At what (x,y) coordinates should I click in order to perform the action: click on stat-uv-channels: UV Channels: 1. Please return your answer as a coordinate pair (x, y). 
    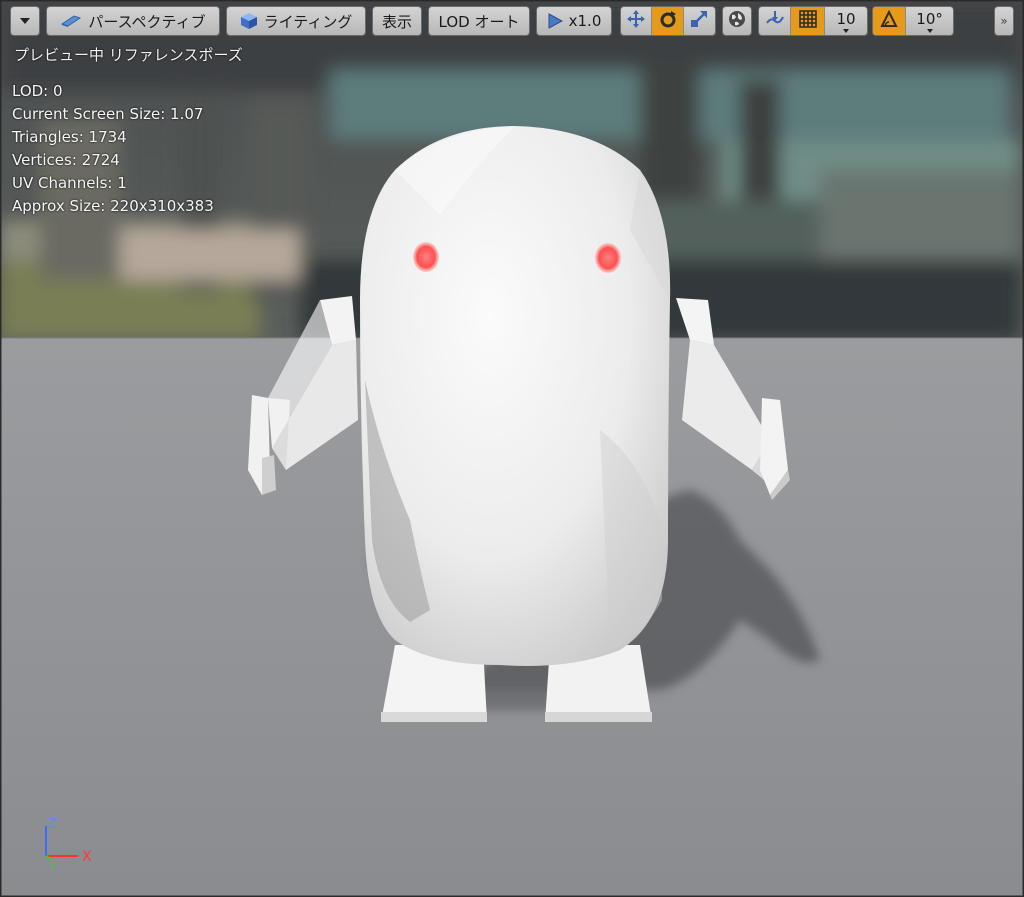
    Looking at the image, I should click on (69, 183).